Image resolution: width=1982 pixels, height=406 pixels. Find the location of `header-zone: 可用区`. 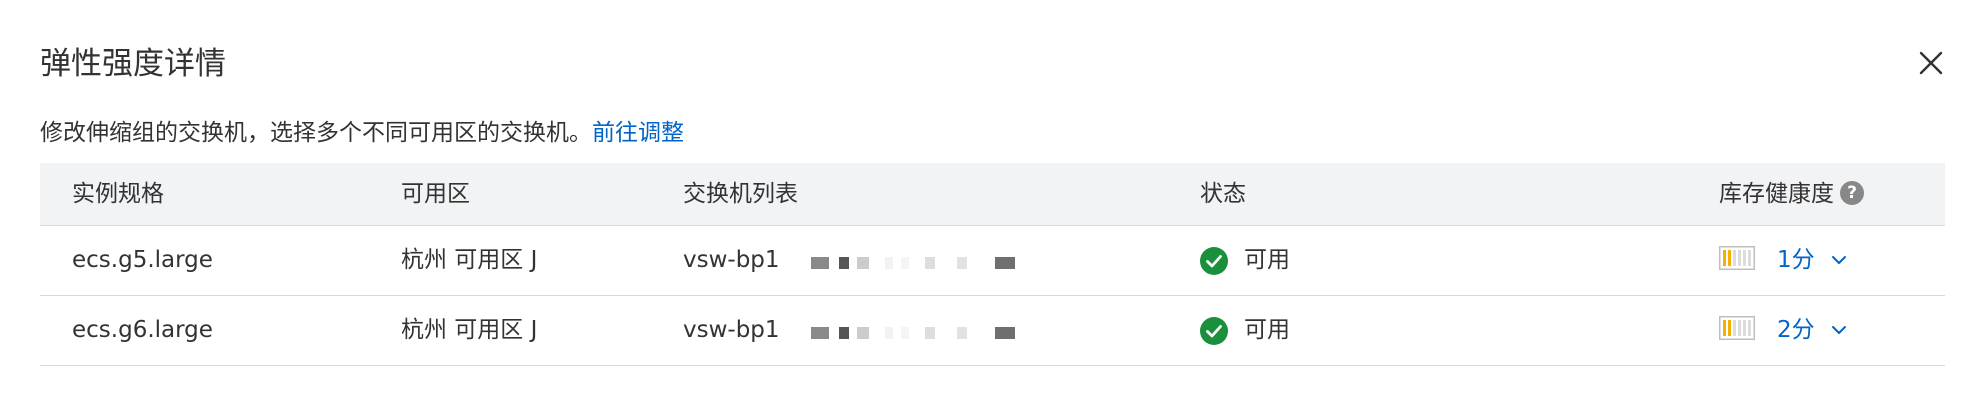

header-zone: 可用区 is located at coordinates (435, 194).